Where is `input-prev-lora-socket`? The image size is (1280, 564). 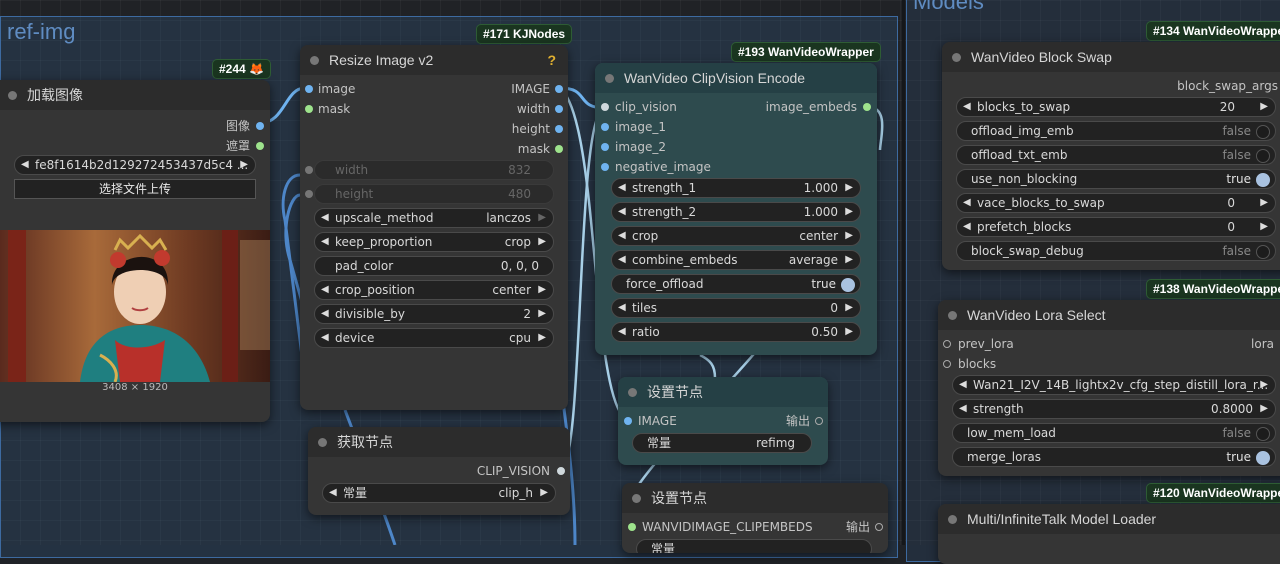 input-prev-lora-socket is located at coordinates (947, 344).